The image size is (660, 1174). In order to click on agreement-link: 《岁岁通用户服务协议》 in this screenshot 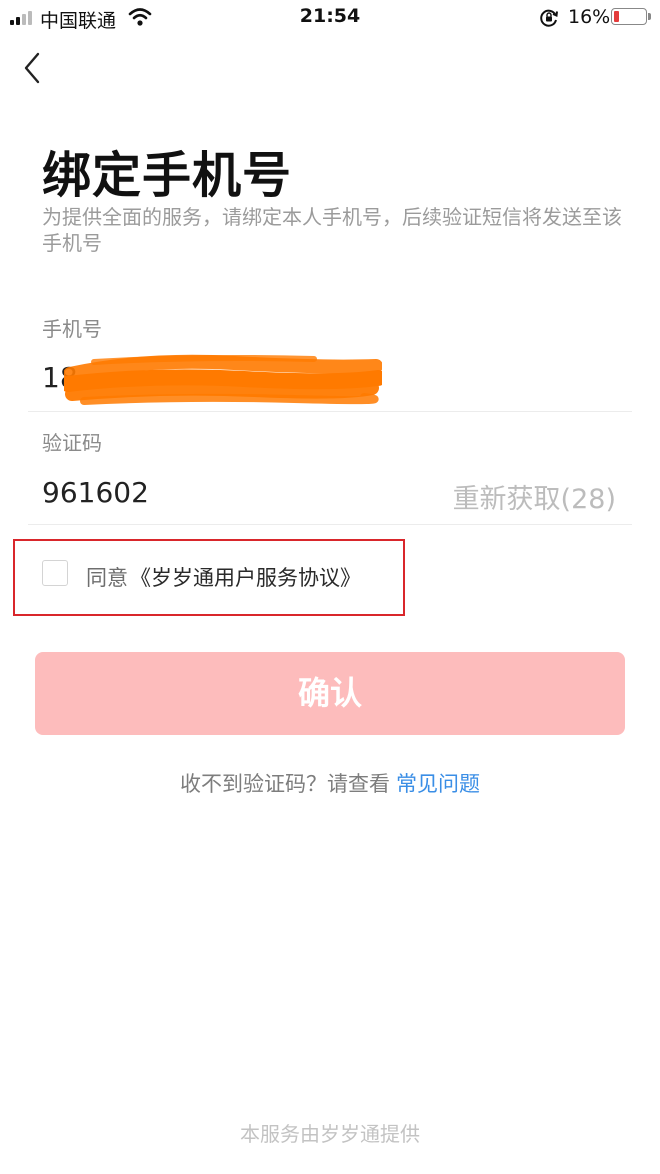, I will do `click(245, 577)`.